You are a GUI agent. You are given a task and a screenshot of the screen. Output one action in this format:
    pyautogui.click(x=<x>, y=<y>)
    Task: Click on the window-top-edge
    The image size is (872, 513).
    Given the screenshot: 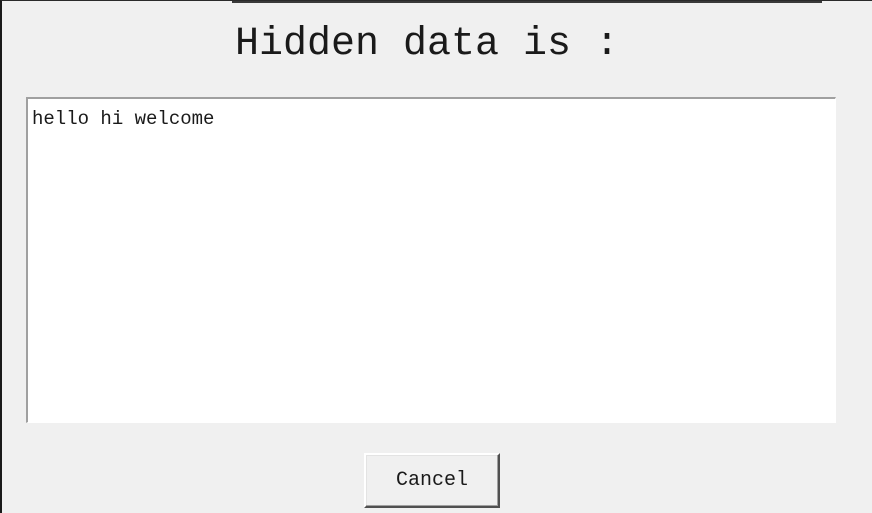 What is the action you would take?
    pyautogui.click(x=527, y=2)
    